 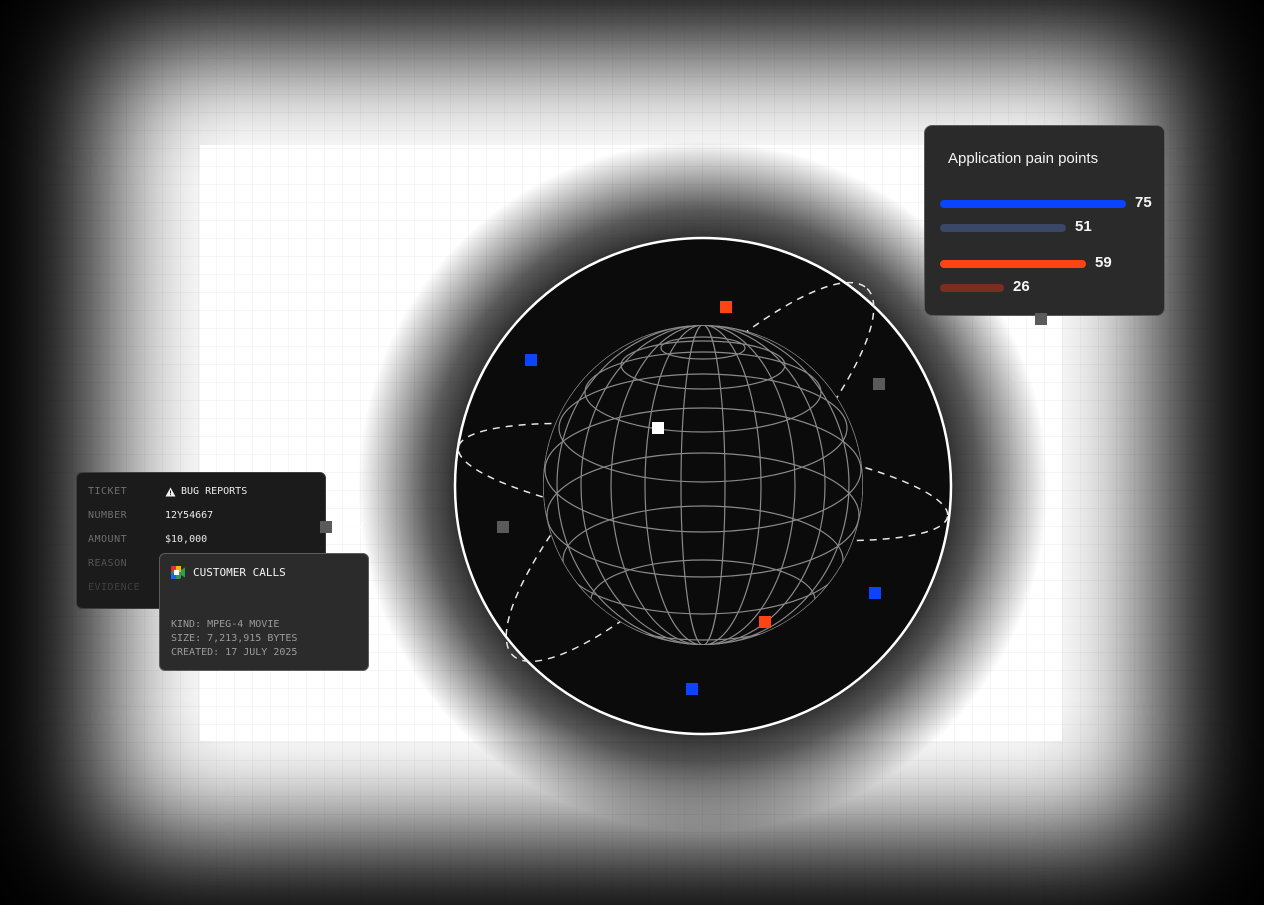 I want to click on meet-icon, so click(x=178, y=572).